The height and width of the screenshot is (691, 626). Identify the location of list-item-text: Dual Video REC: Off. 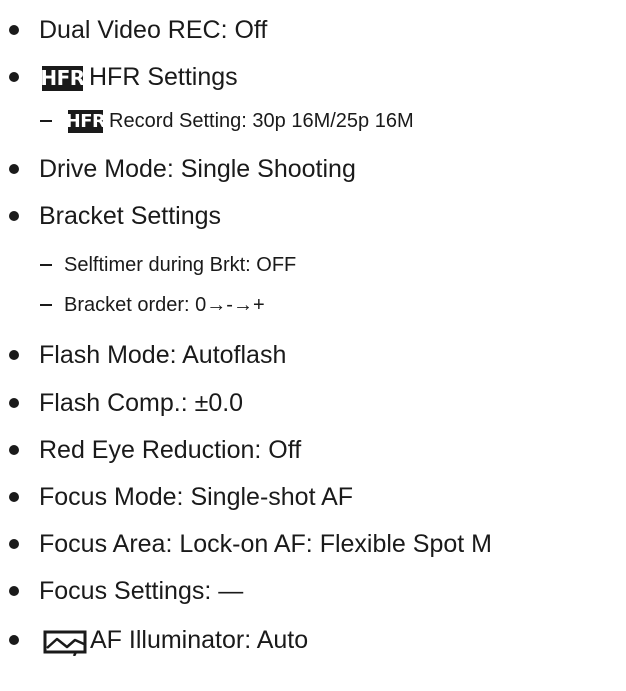
(153, 30).